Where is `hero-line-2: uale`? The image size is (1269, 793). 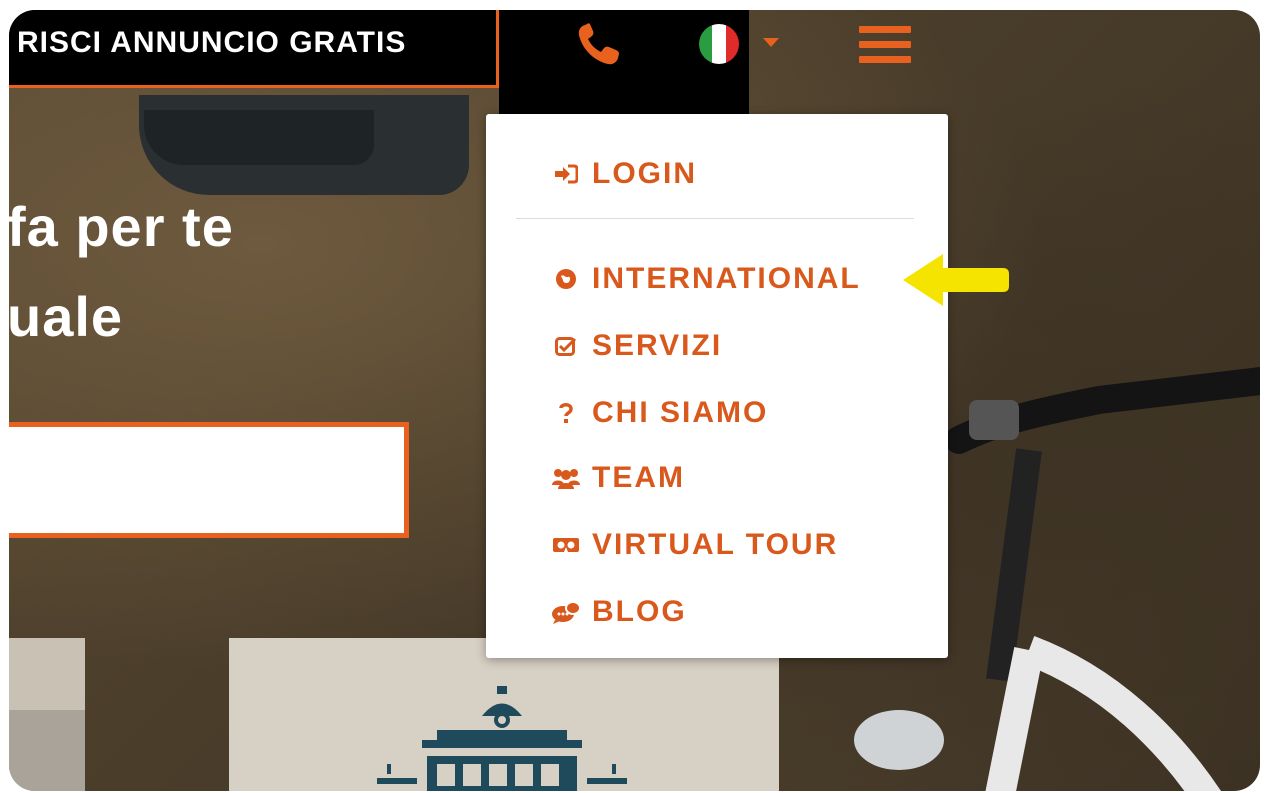 hero-line-2: uale is located at coordinates (66, 316).